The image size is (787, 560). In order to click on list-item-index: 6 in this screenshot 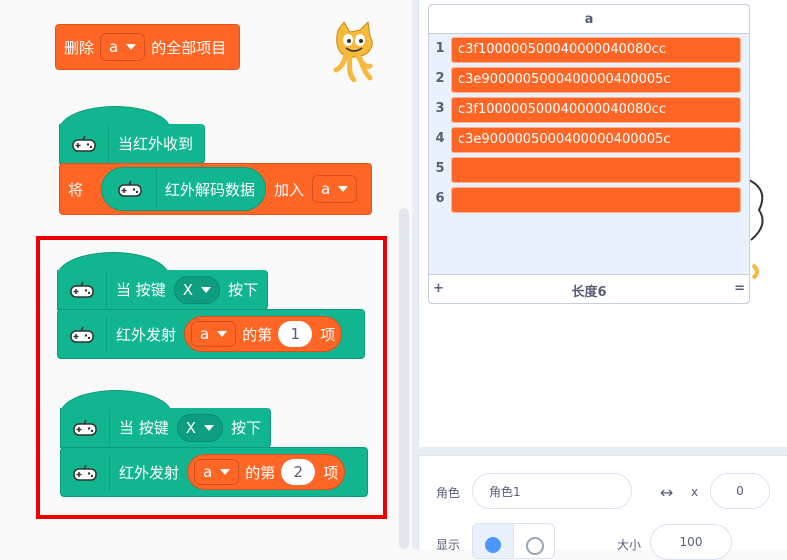, I will do `click(440, 198)`.